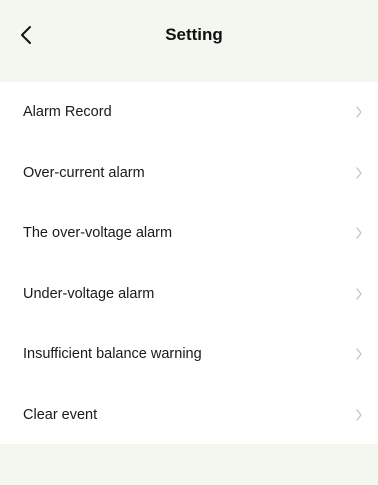 The image size is (378, 485). Describe the element at coordinates (189, 173) in the screenshot. I see `settings-item-over-current-alarm: Over-current alarm` at that location.